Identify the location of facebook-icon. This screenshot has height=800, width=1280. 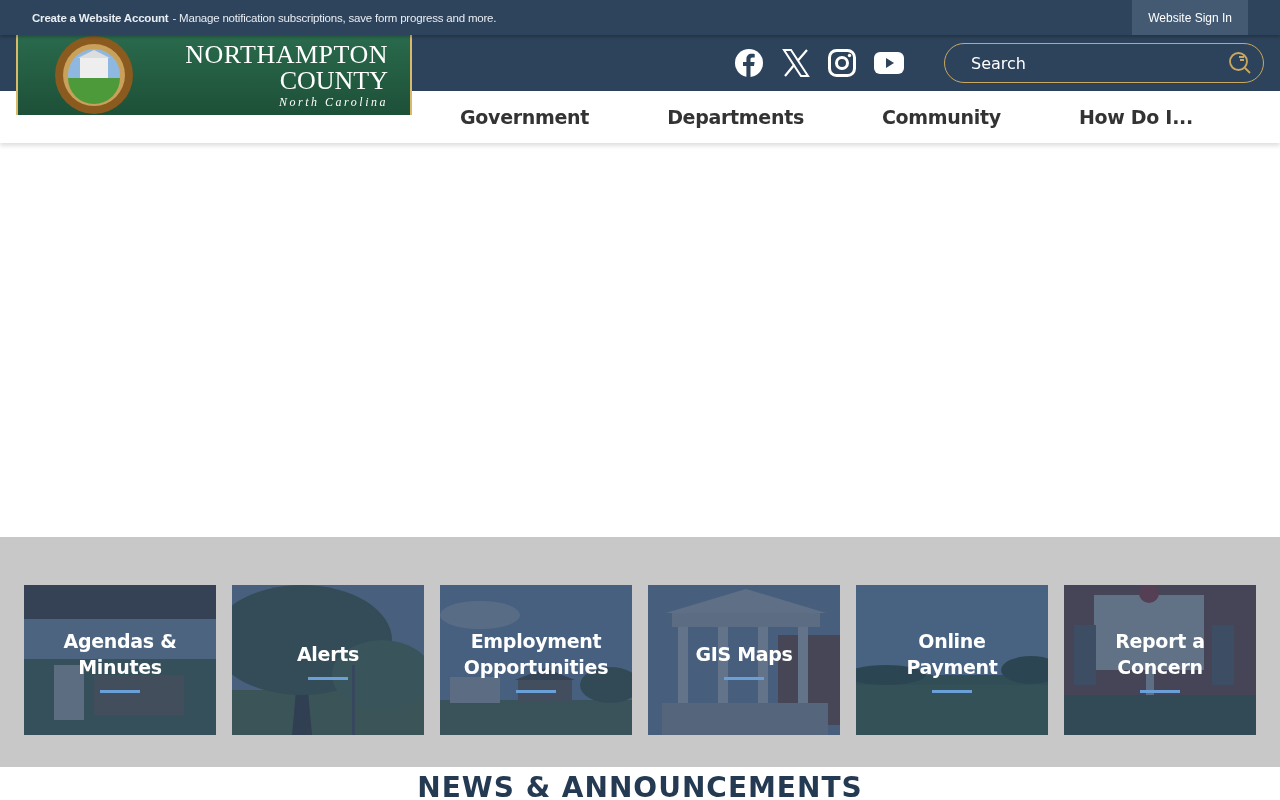
(749, 63).